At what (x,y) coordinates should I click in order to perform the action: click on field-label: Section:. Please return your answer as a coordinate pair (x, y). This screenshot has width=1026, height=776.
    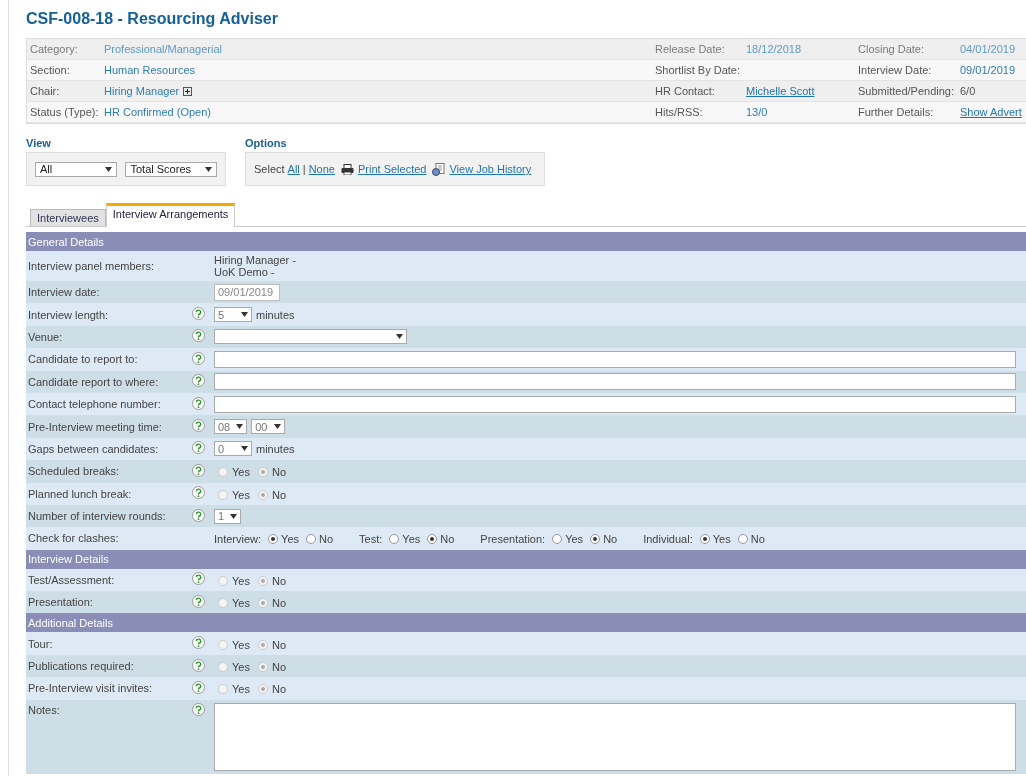
    Looking at the image, I should click on (50, 70).